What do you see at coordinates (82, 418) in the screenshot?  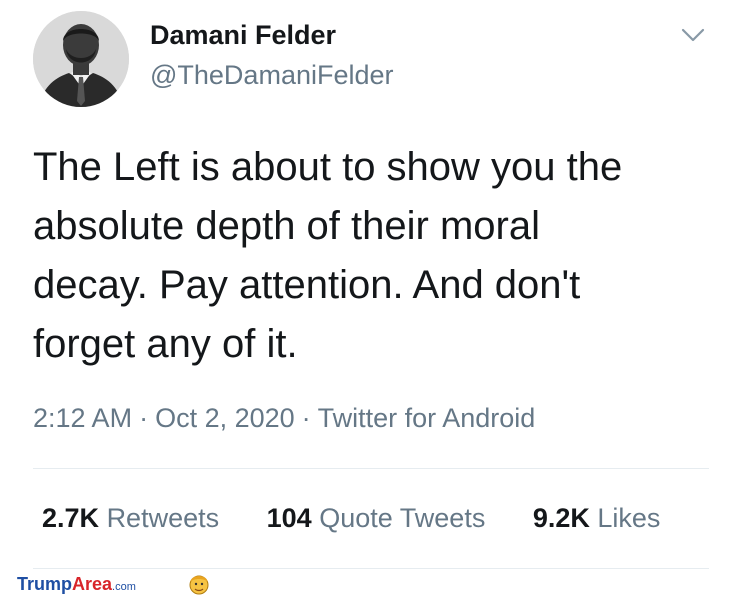 I see `tweet-time: 2:12 AM` at bounding box center [82, 418].